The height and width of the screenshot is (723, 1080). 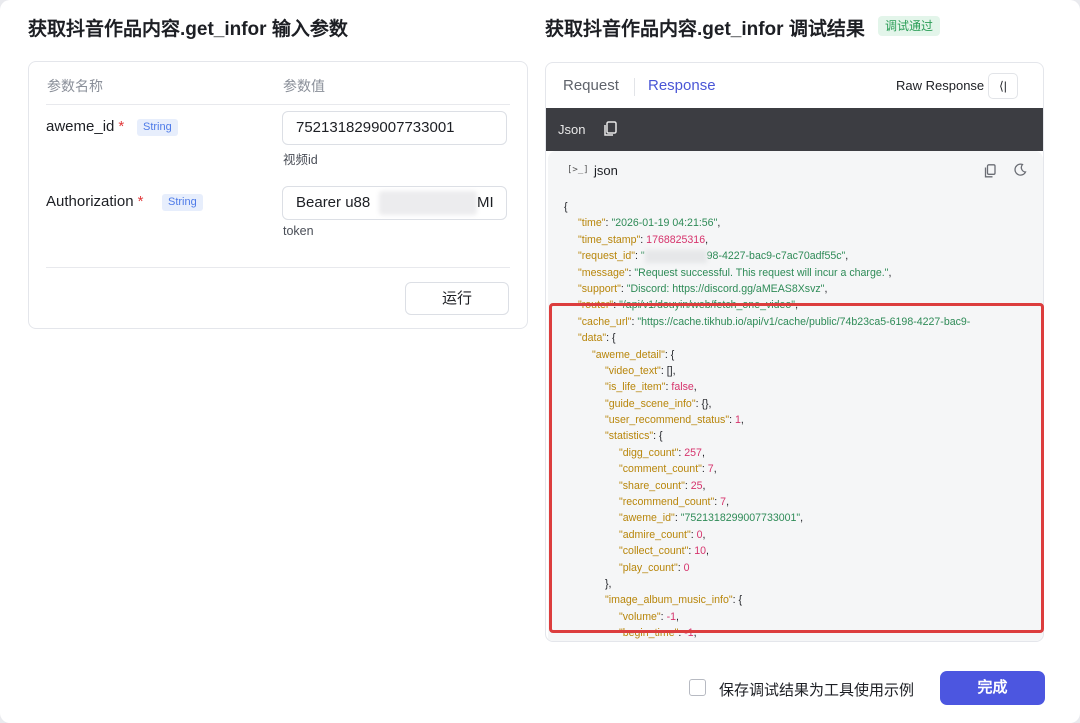 I want to click on json-line: "recommend_count": 7,, so click(x=674, y=502).